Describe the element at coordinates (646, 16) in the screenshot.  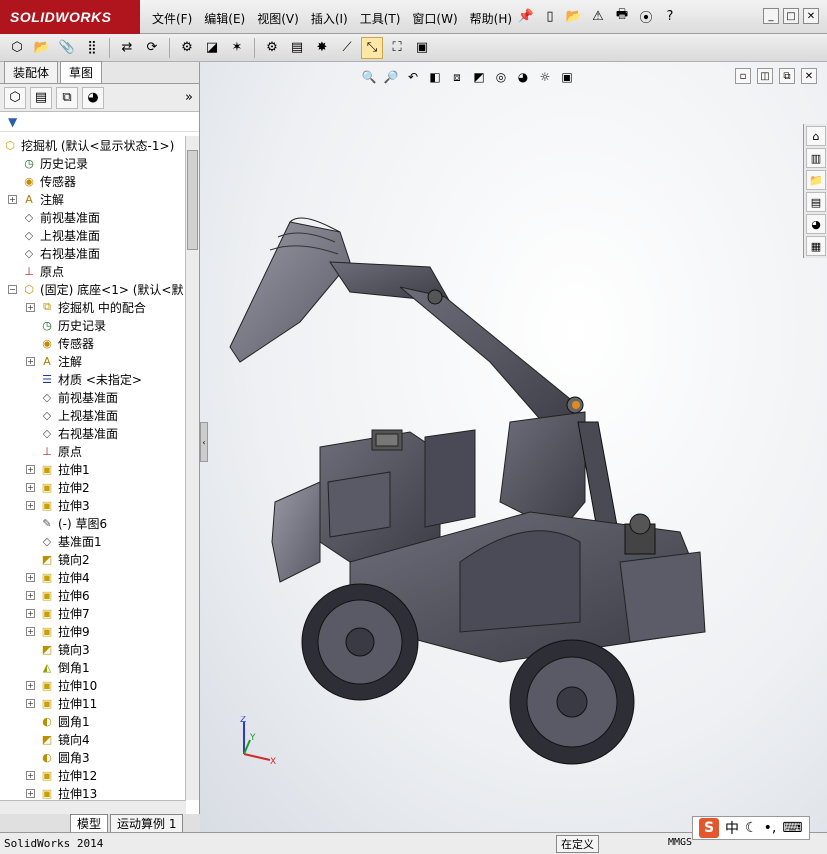
I see `traffic-light-icon: ⦿` at that location.